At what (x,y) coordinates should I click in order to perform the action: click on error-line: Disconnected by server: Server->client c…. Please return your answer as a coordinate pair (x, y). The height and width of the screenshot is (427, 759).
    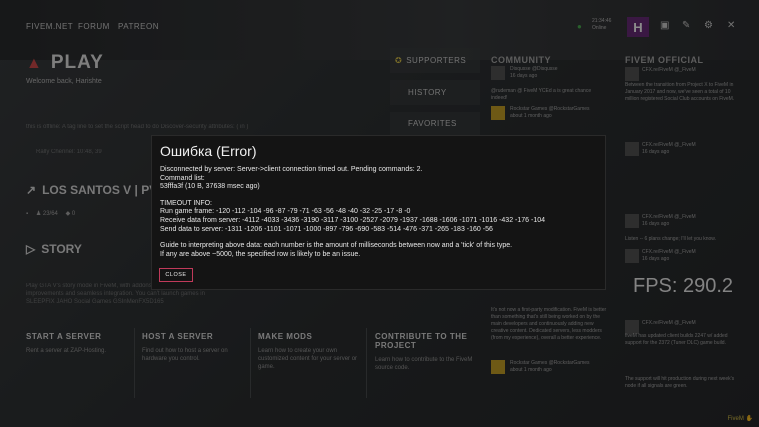
    Looking at the image, I should click on (291, 169).